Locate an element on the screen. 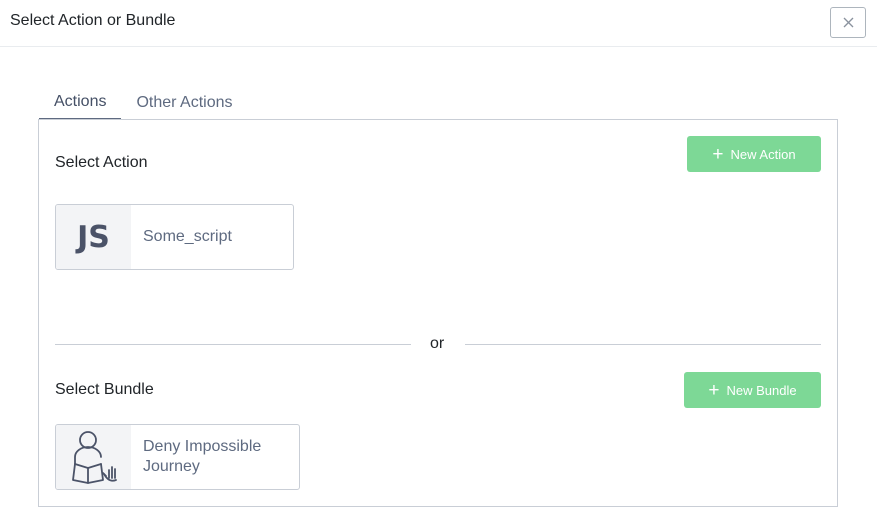 The width and height of the screenshot is (877, 524). select-bundle-title: Select Bundle is located at coordinates (104, 389).